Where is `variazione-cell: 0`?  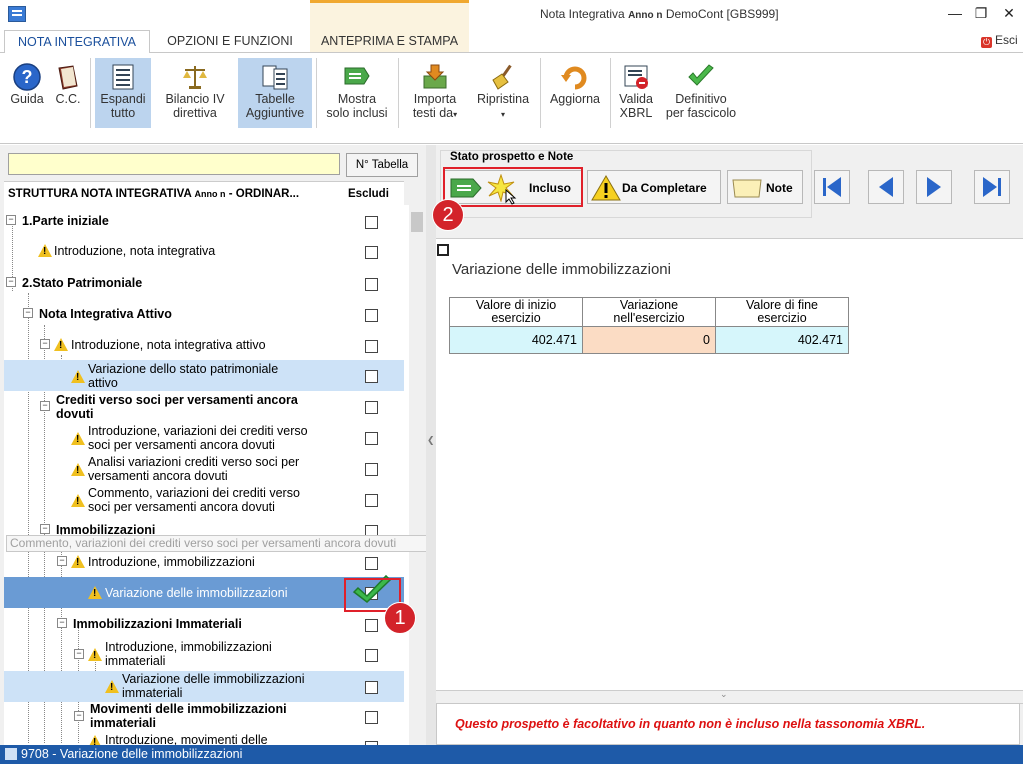 variazione-cell: 0 is located at coordinates (649, 340).